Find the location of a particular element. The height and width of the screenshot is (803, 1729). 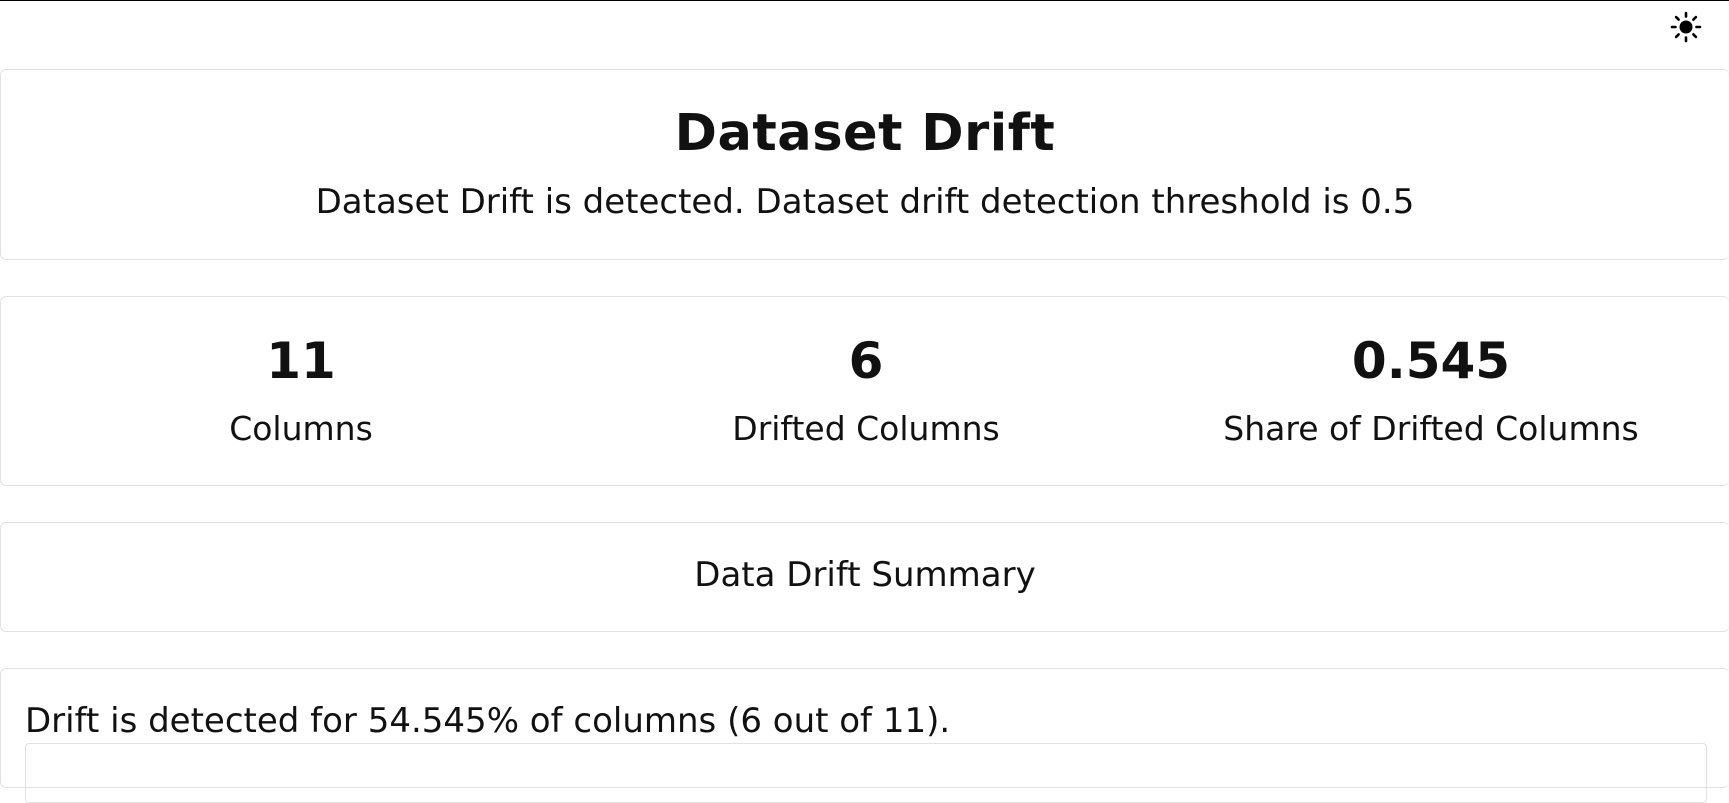

stat-label: Drifted Columns is located at coordinates (866, 428).